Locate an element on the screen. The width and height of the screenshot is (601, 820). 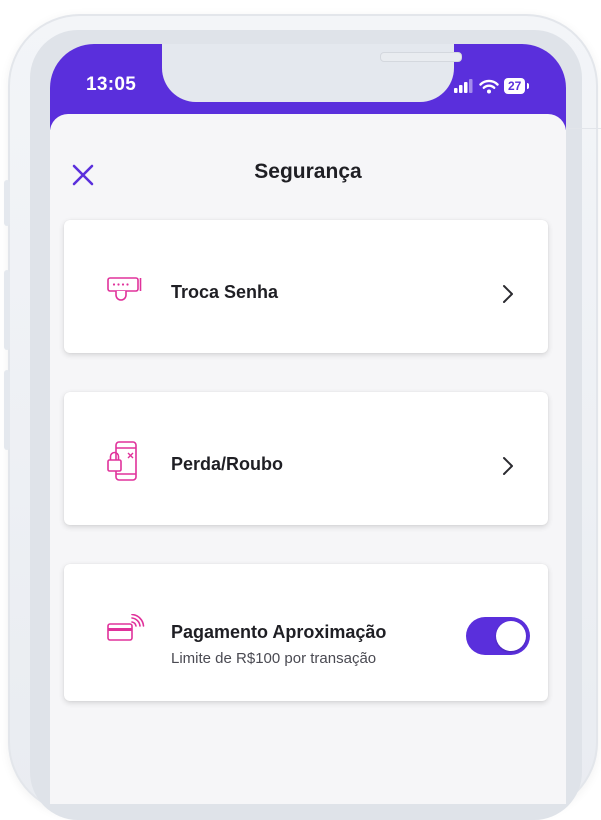
option-card-perda-roubo: Perda/Roubo is located at coordinates (306, 458).